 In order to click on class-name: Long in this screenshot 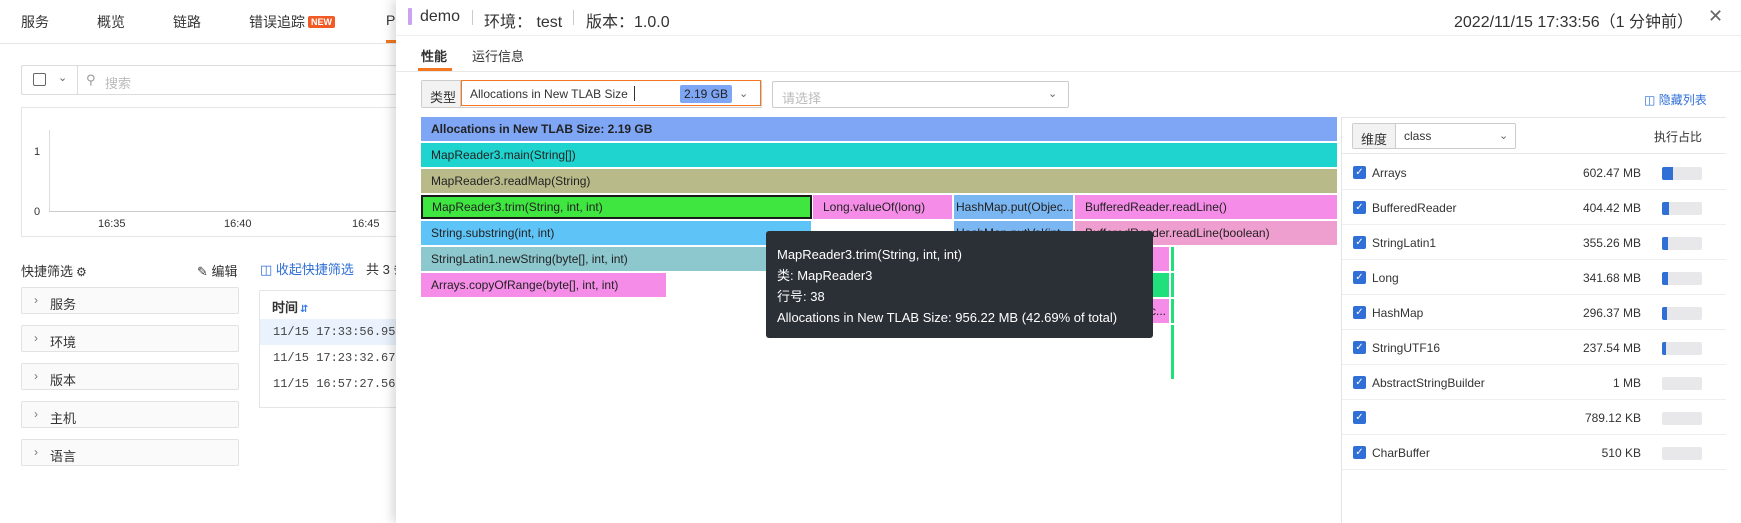, I will do `click(1385, 278)`.